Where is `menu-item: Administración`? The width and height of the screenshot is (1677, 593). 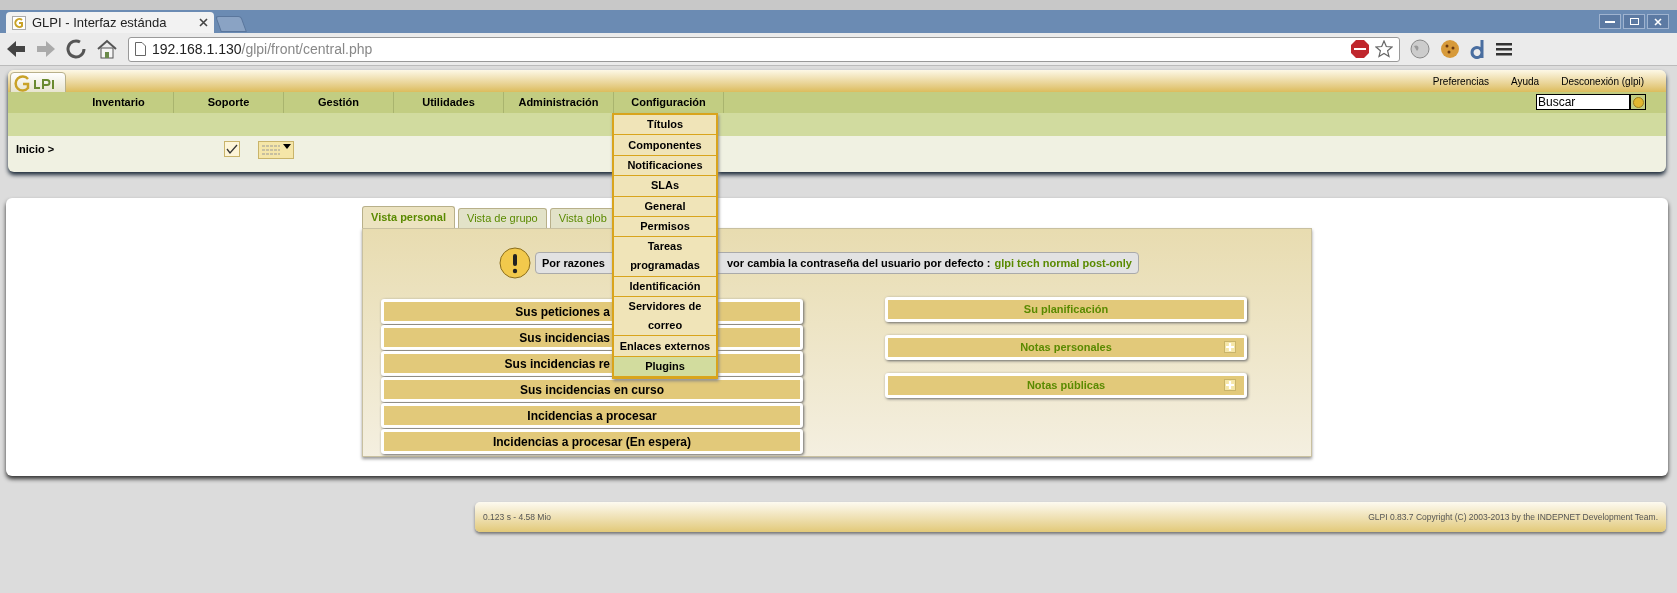
menu-item: Administración is located at coordinates (558, 102).